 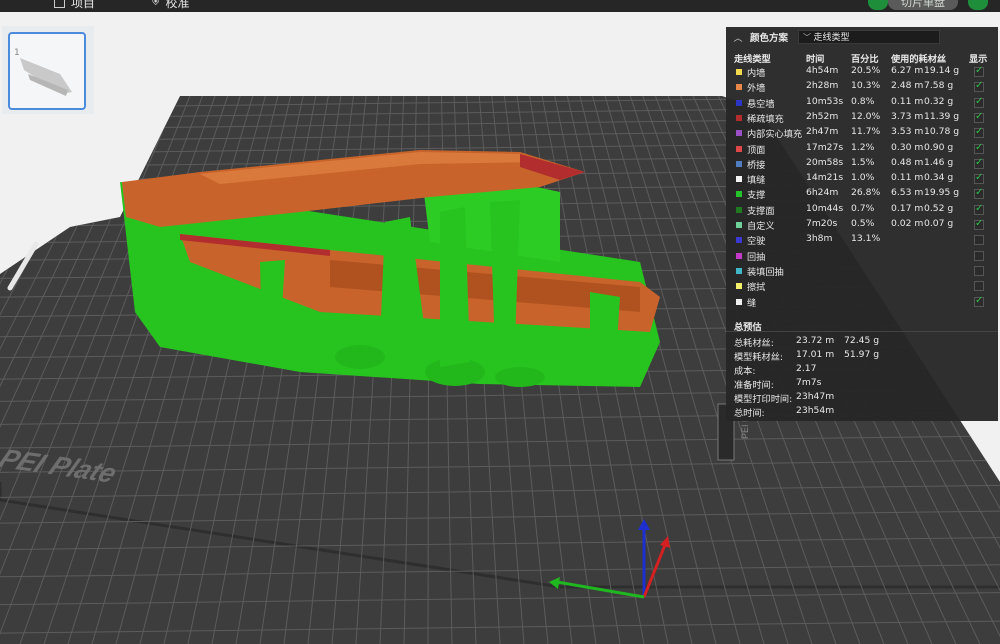 What do you see at coordinates (74, 5) in the screenshot?
I see `tab-project: 项目` at bounding box center [74, 5].